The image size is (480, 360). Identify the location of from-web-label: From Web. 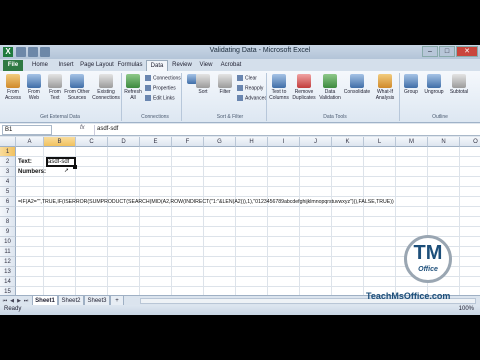
(34, 95).